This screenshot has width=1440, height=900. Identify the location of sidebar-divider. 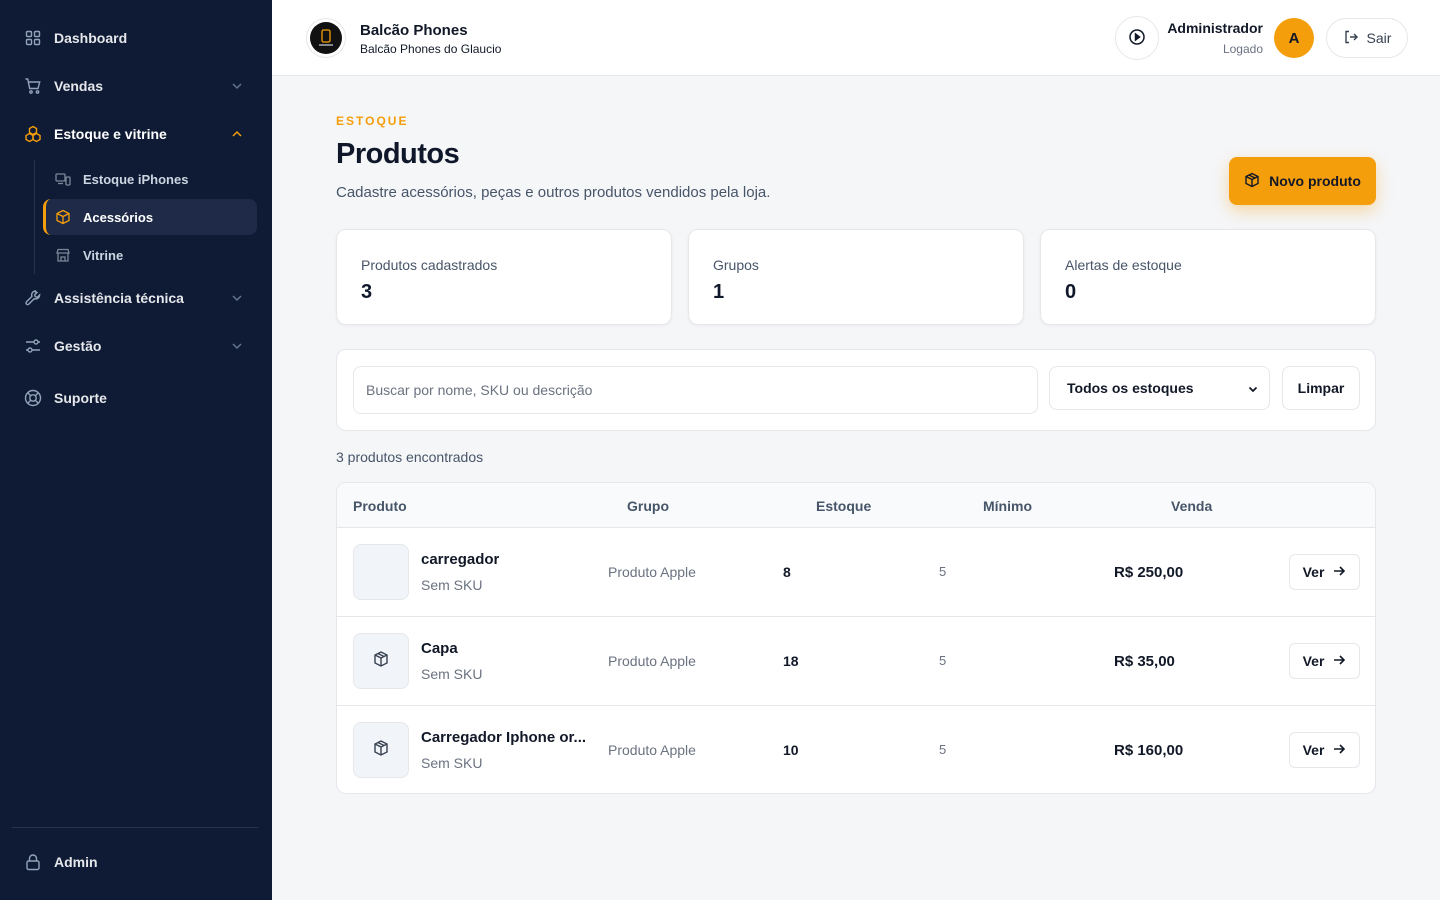
(135, 827).